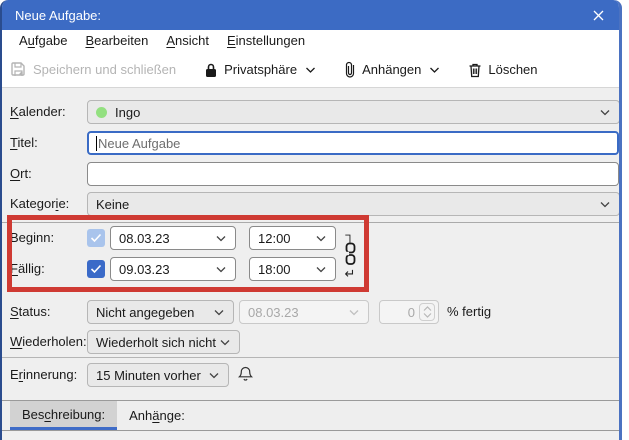  Describe the element at coordinates (350, 234) in the screenshot. I see `corner-bracket-glyph: ┐` at that location.